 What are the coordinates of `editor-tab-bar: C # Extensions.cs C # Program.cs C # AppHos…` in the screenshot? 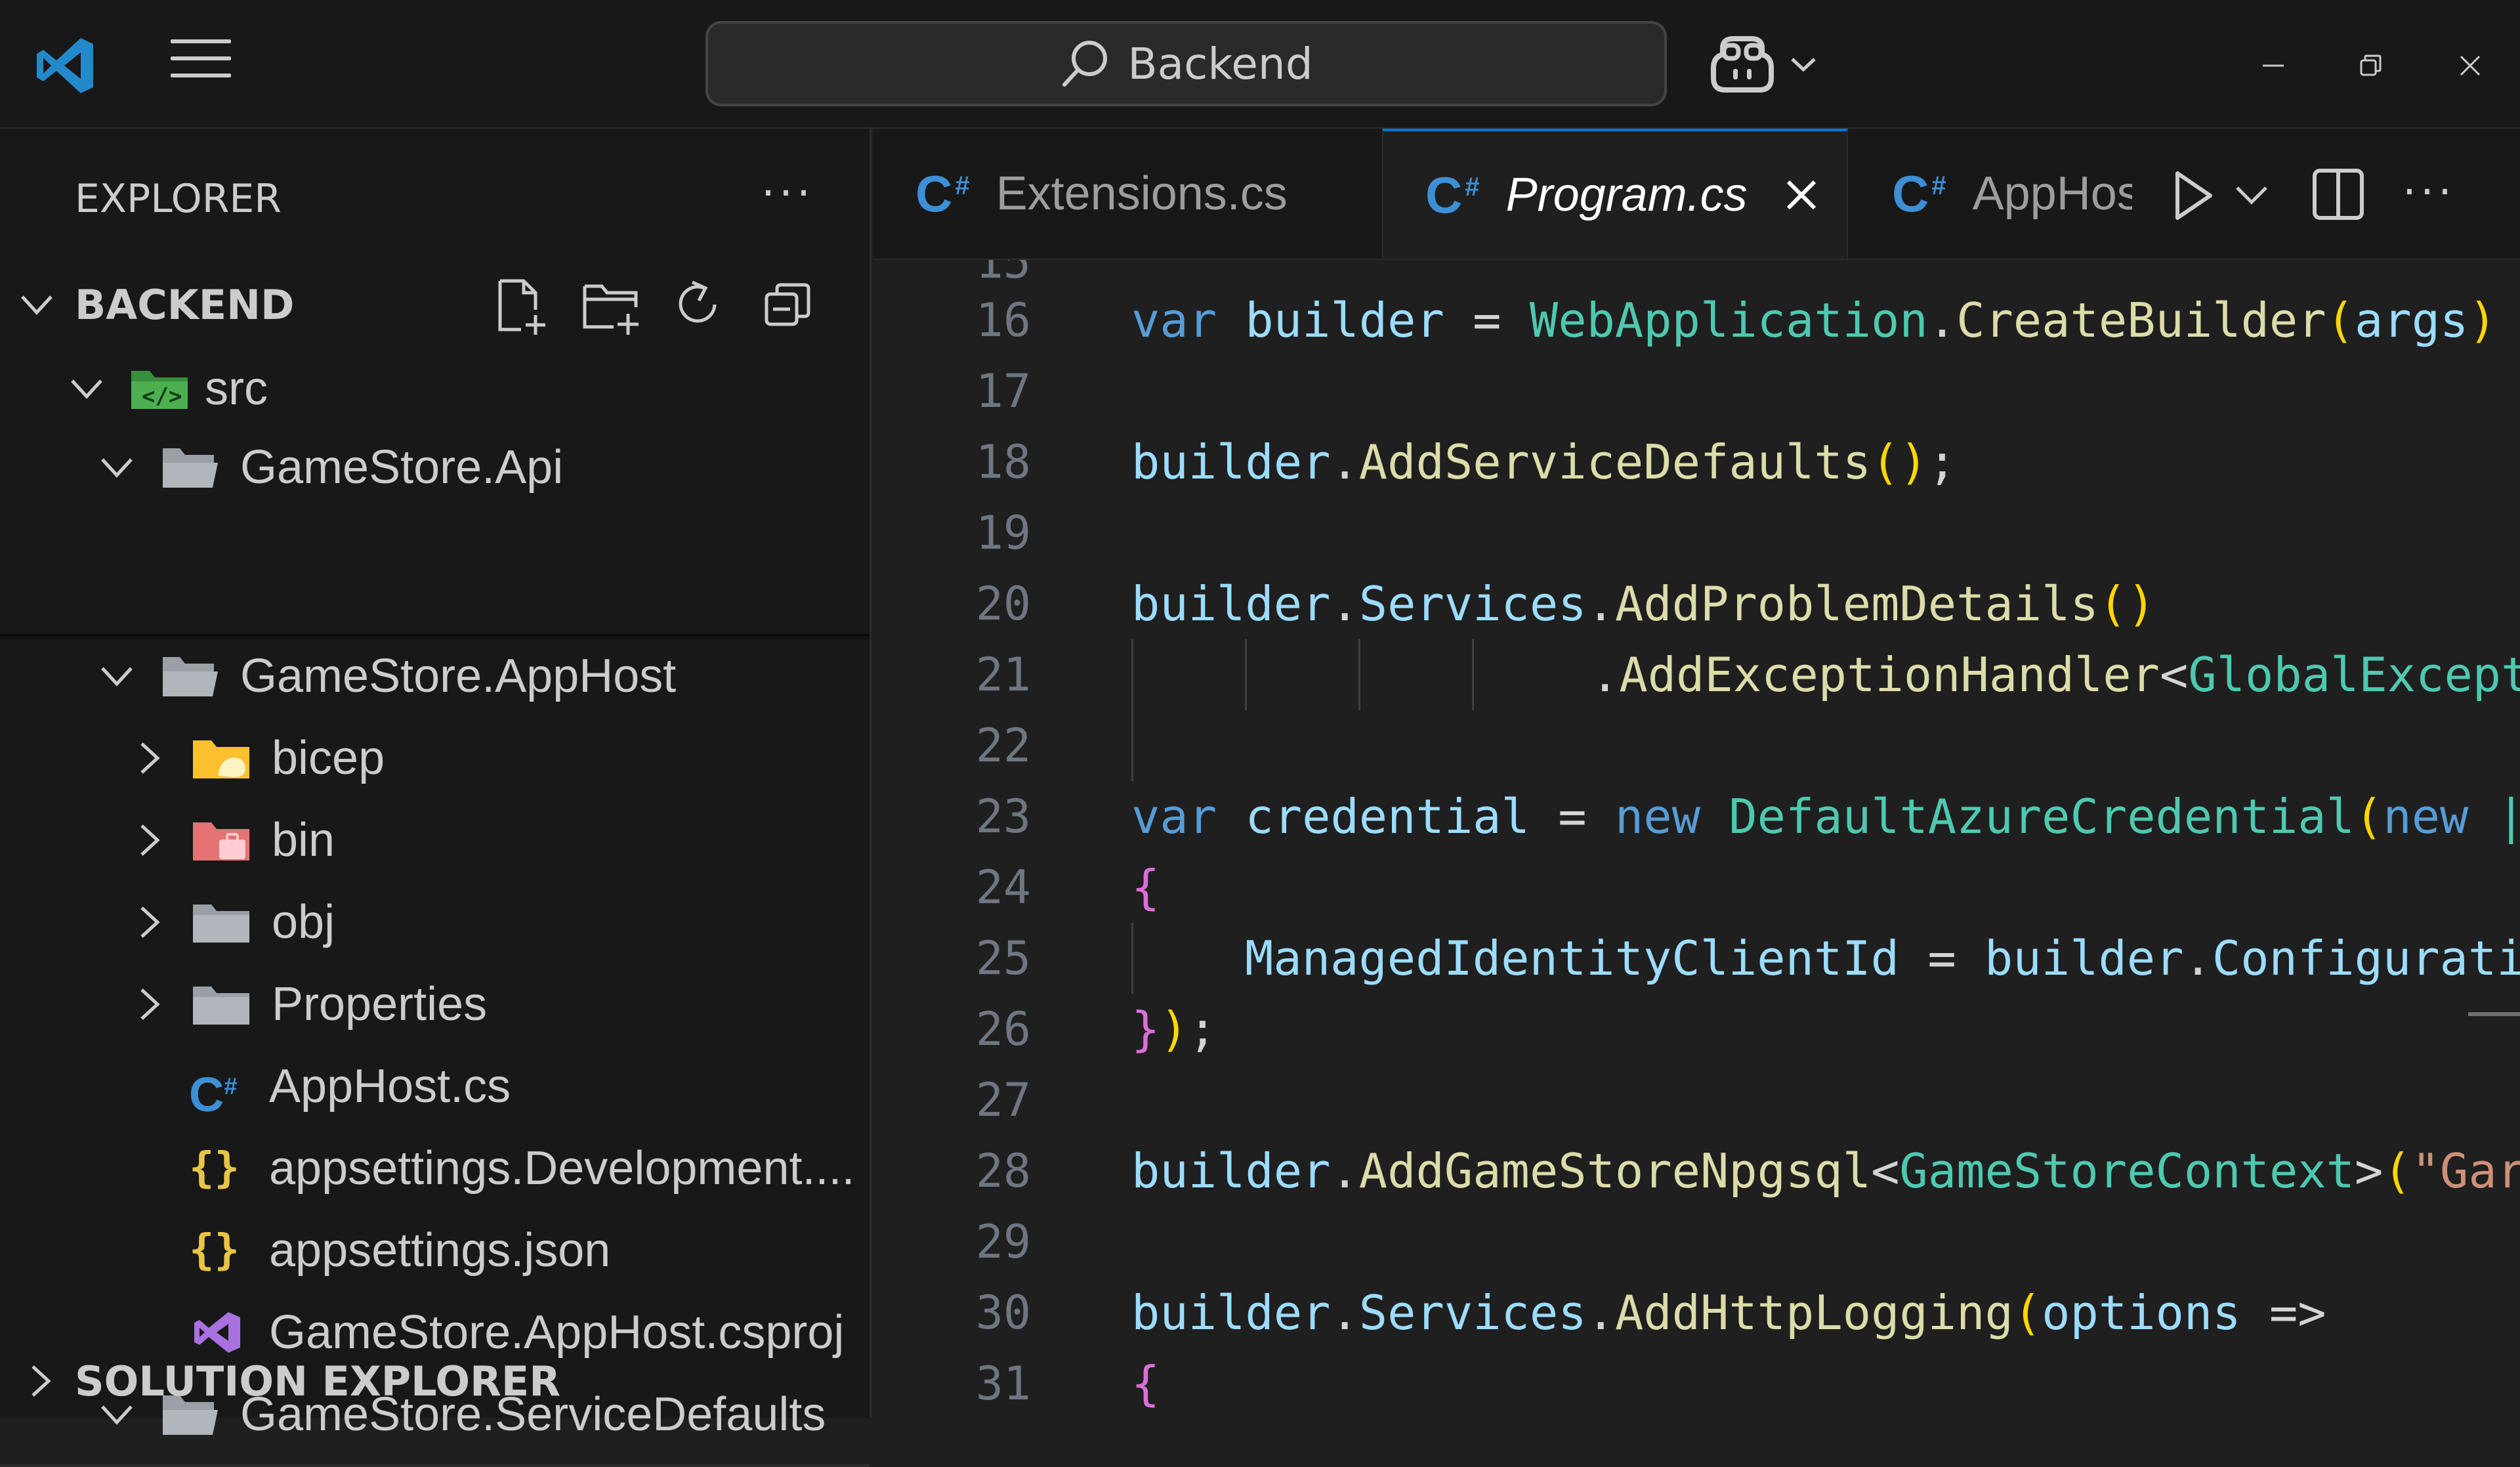 It's located at (1696, 194).